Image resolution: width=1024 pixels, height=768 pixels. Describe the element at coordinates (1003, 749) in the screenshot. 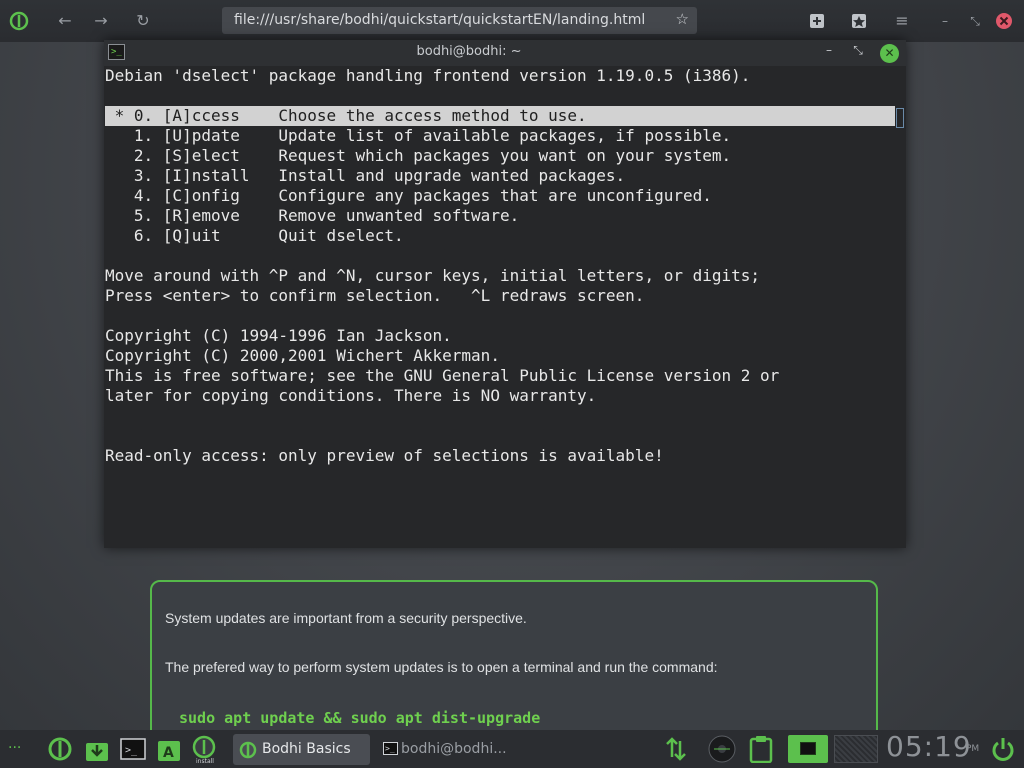

I see `power-icon` at that location.